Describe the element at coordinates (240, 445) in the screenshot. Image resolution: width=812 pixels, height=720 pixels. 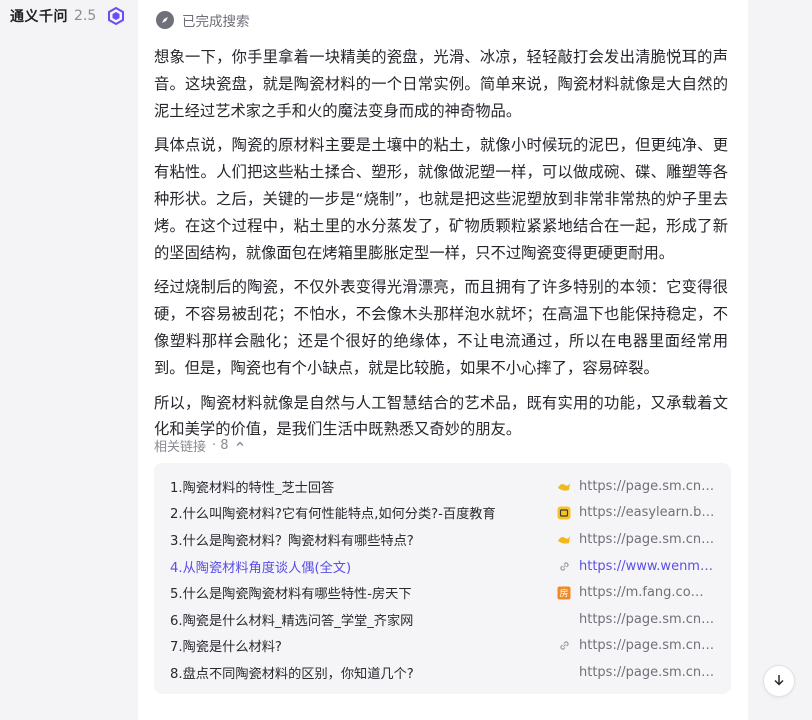
I see `chevron-up-icon` at that location.